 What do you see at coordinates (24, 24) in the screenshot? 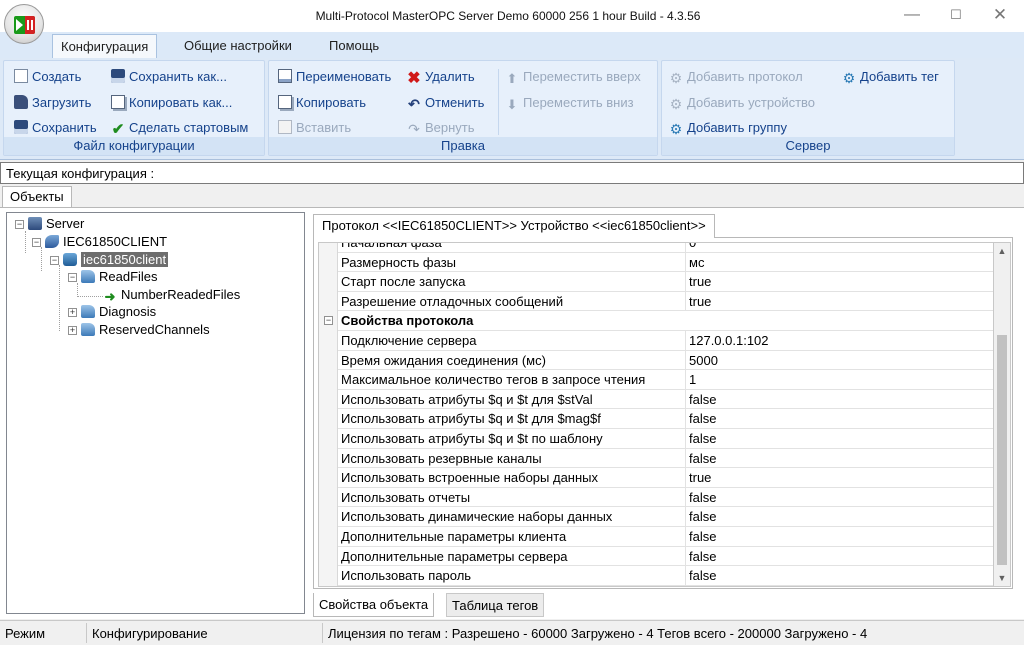
I see `app-menu-button` at bounding box center [24, 24].